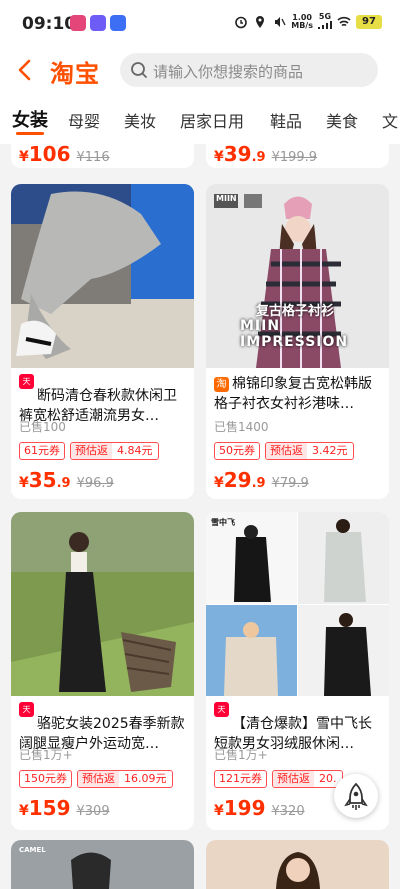  I want to click on signal-icon, so click(325, 25).